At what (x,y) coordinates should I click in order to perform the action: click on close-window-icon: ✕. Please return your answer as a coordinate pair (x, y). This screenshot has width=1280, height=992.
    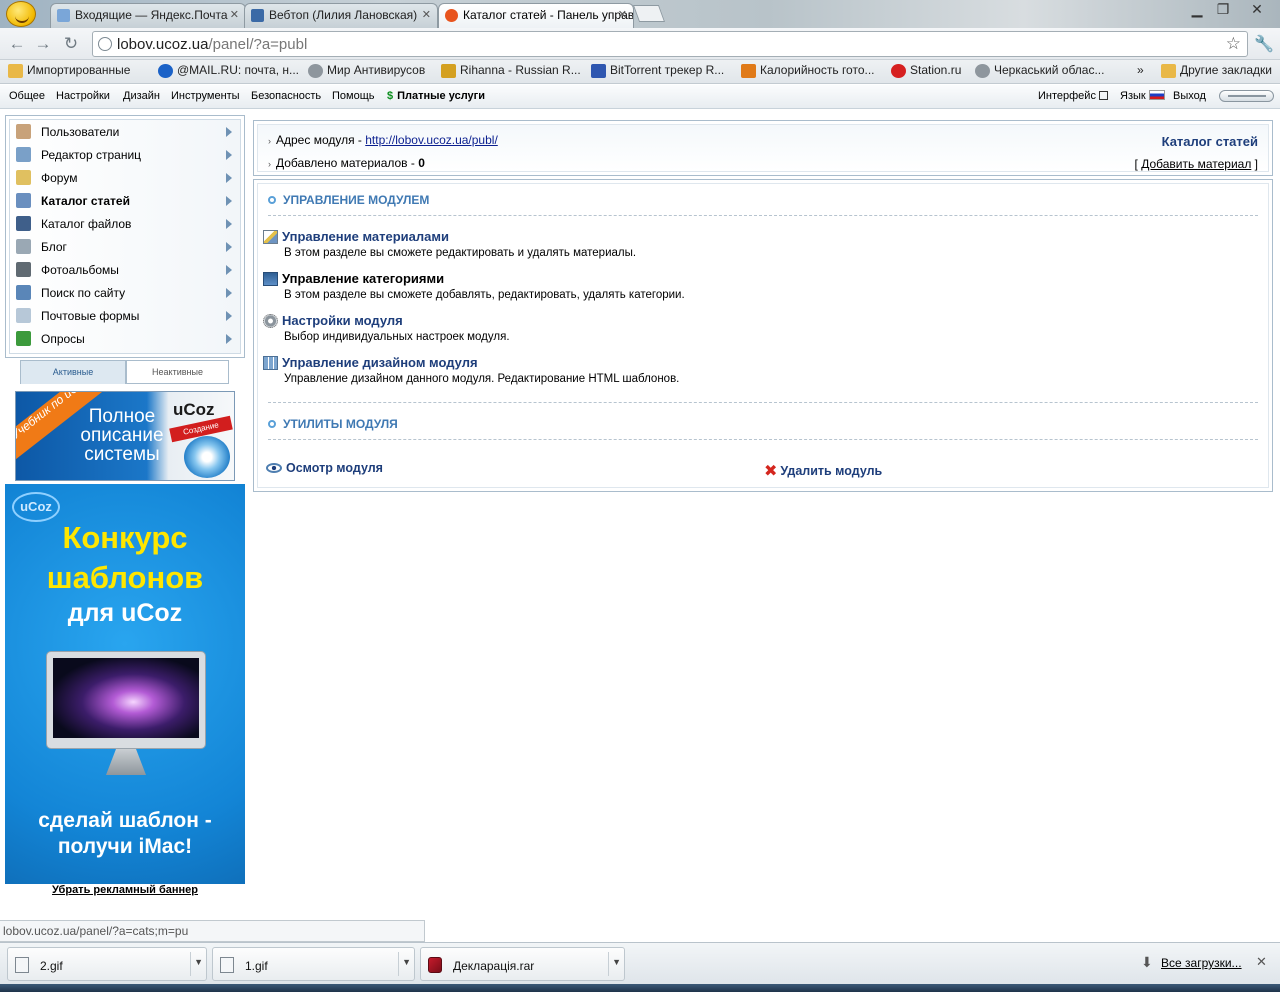
    Looking at the image, I should click on (1257, 10).